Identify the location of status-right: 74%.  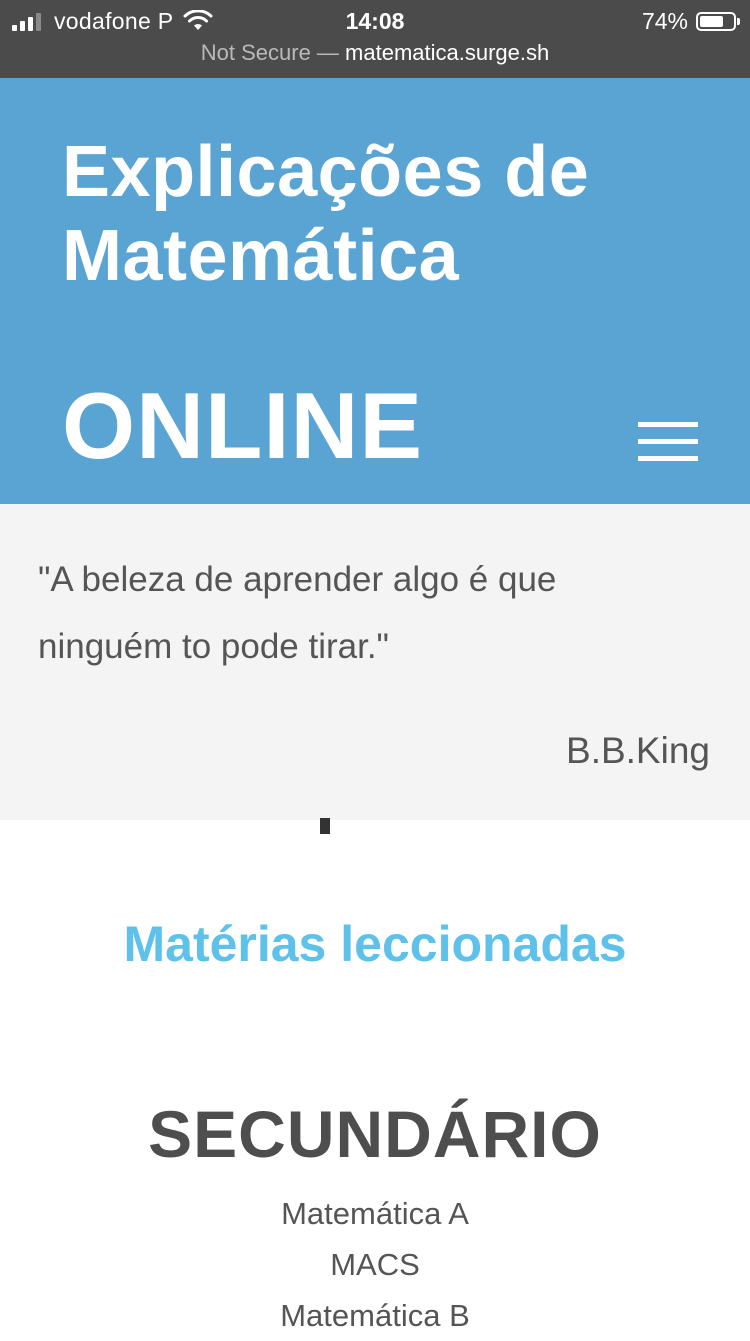
(690, 21).